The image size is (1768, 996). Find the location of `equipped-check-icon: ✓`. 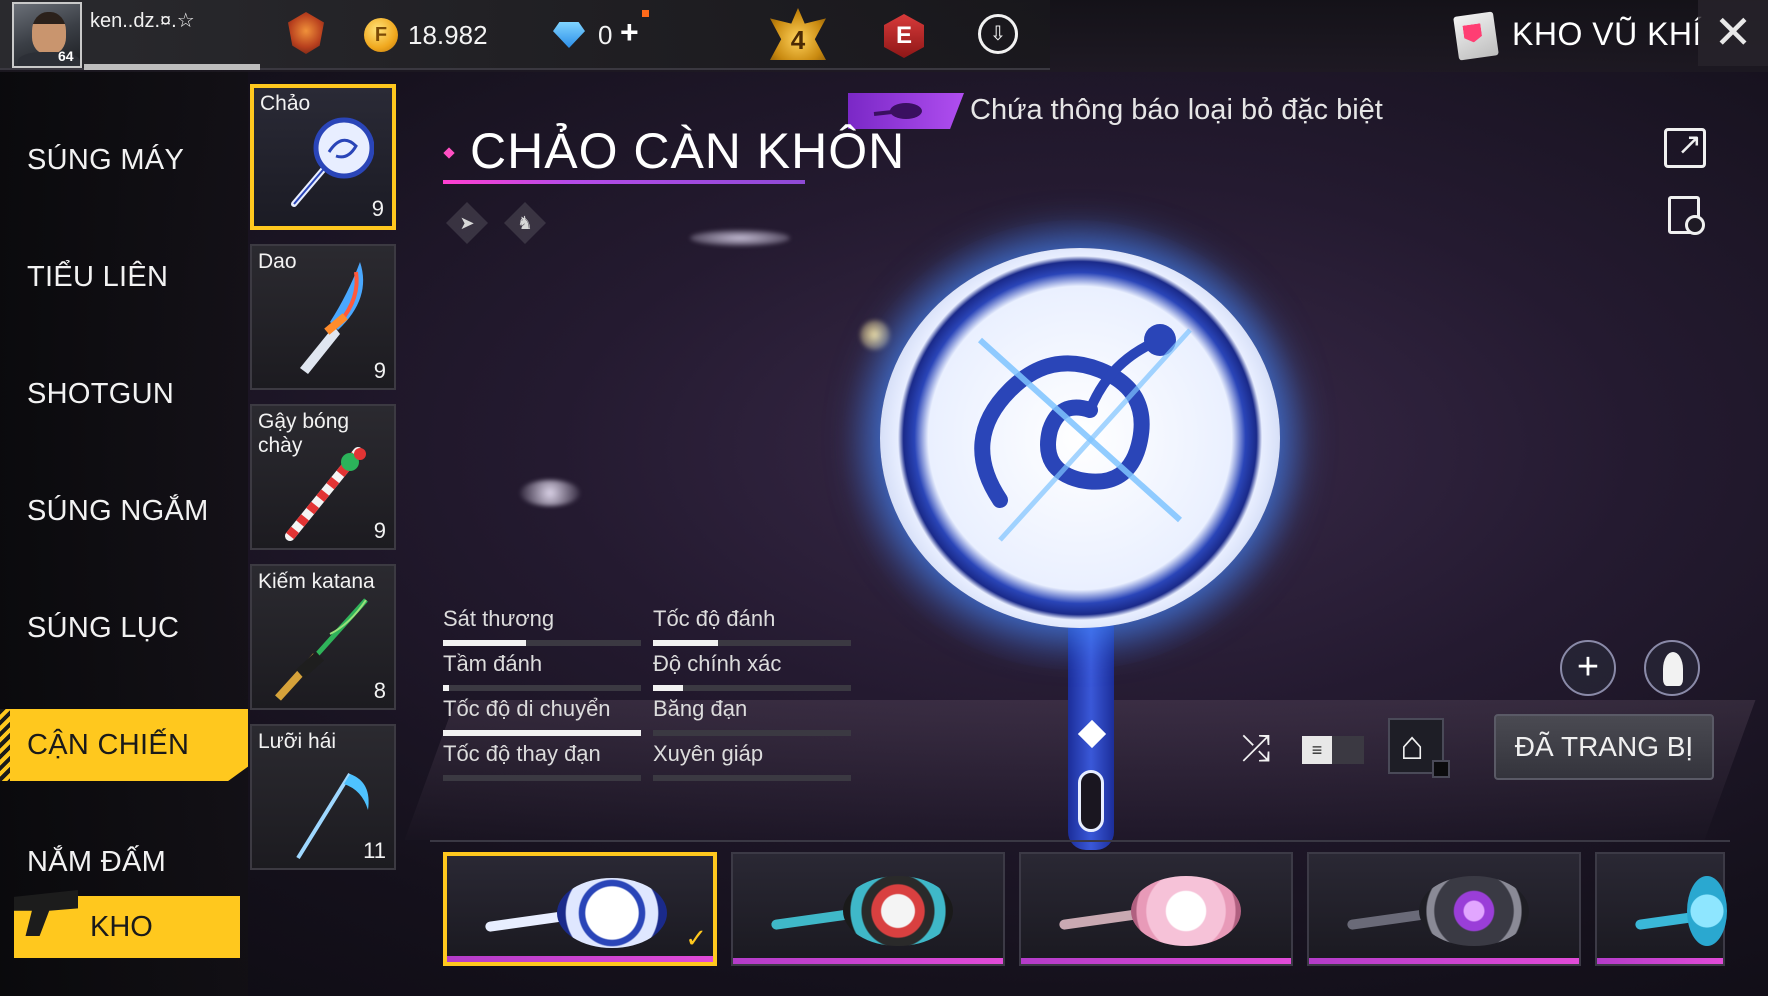

equipped-check-icon: ✓ is located at coordinates (696, 938).